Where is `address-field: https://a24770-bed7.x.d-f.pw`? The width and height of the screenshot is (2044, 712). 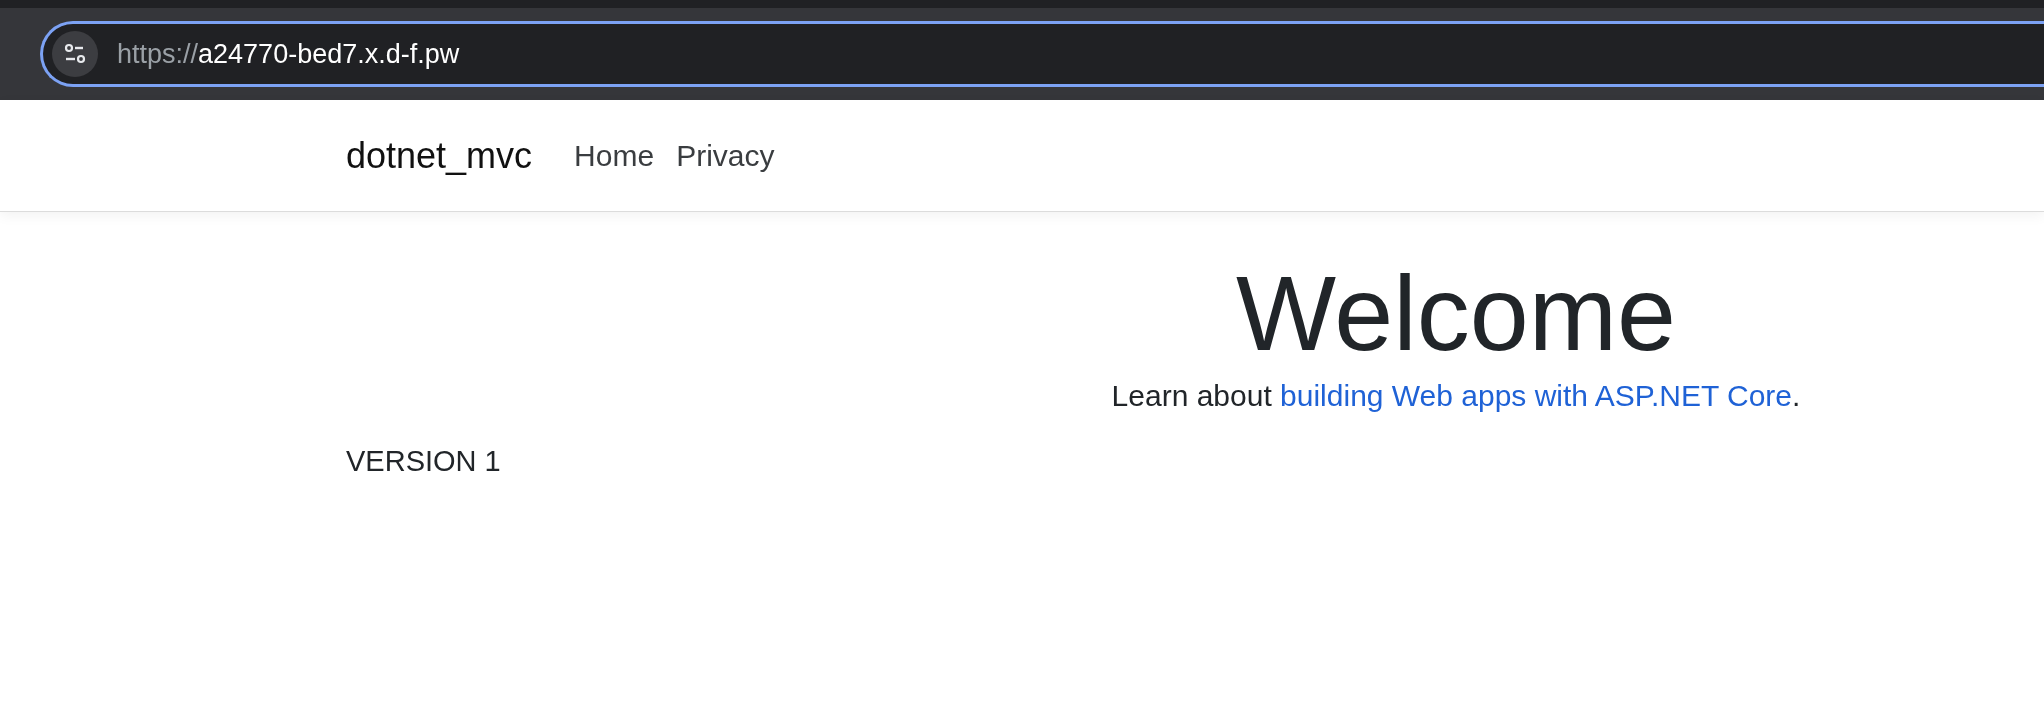
address-field: https://a24770-bed7.x.d-f.pw is located at coordinates (1042, 54).